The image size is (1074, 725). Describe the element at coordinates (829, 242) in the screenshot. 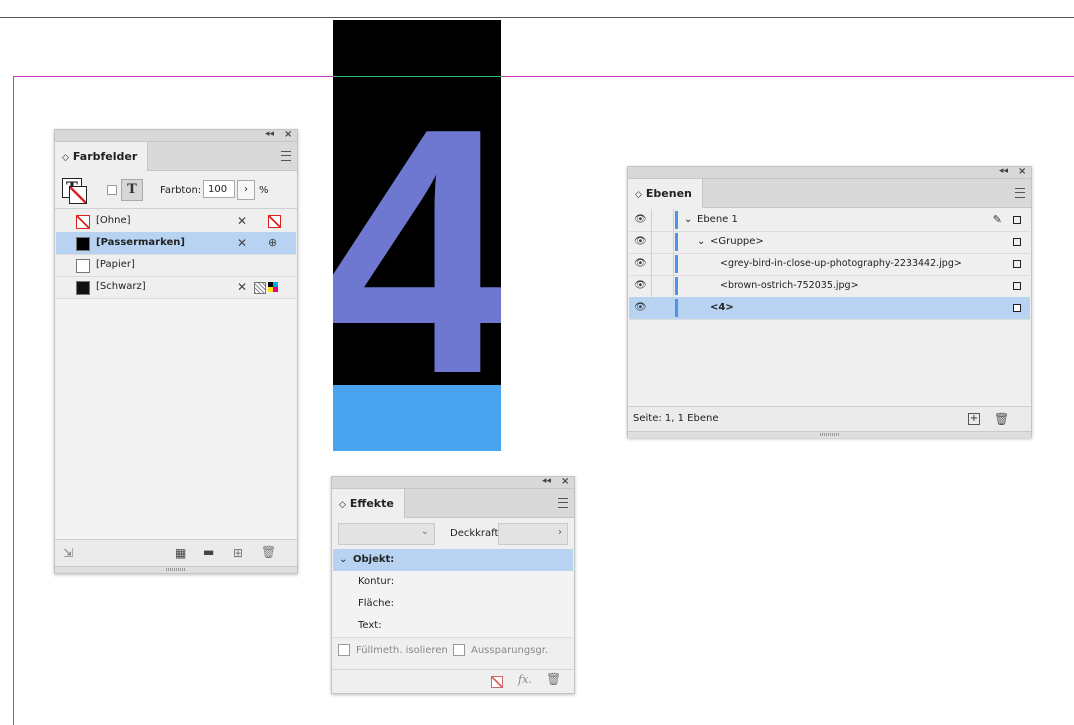

I see `layer-row-gruppe: 👁 ⌄ <Gruppe>` at that location.